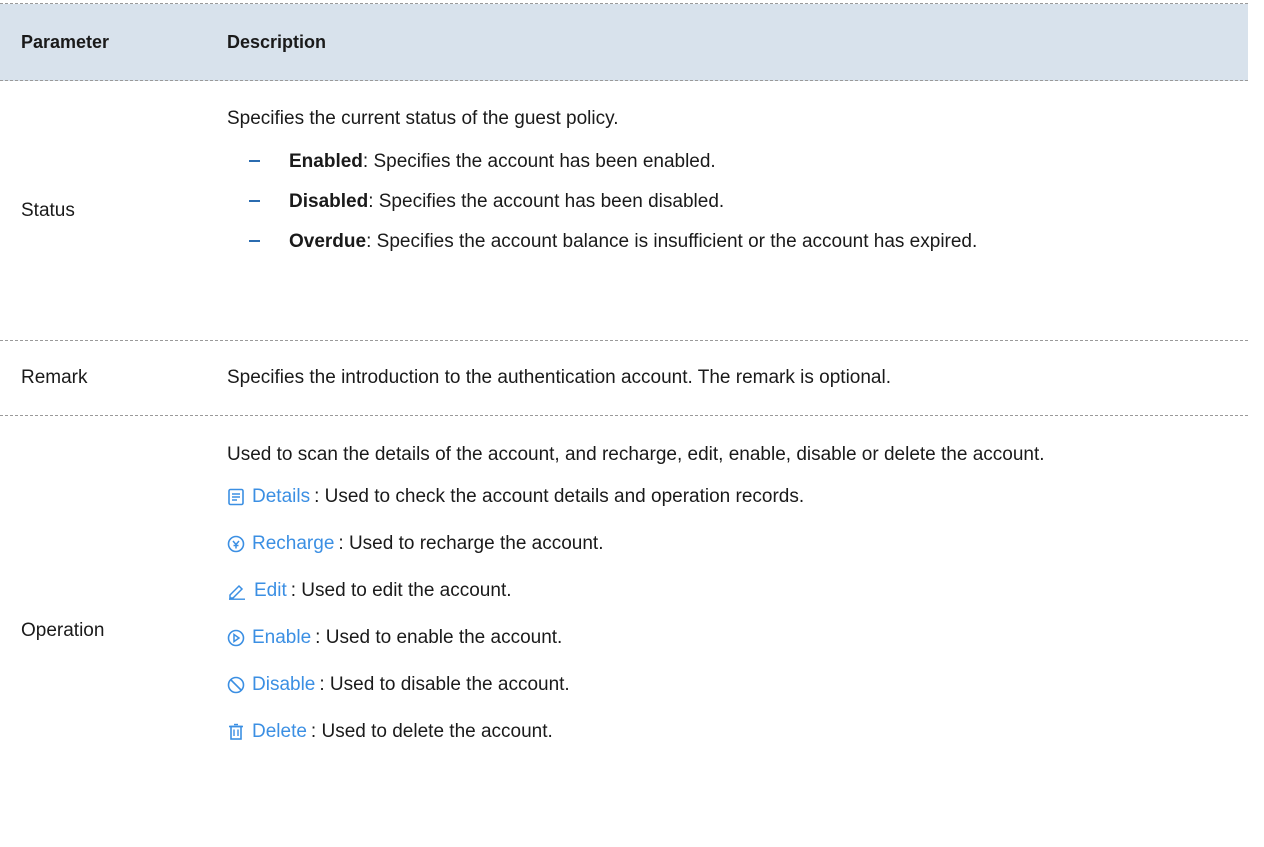 This screenshot has width=1264, height=847. Describe the element at coordinates (727, 591) in the screenshot. I see `operation-item-edit: Edit : Used to edit the account.` at that location.